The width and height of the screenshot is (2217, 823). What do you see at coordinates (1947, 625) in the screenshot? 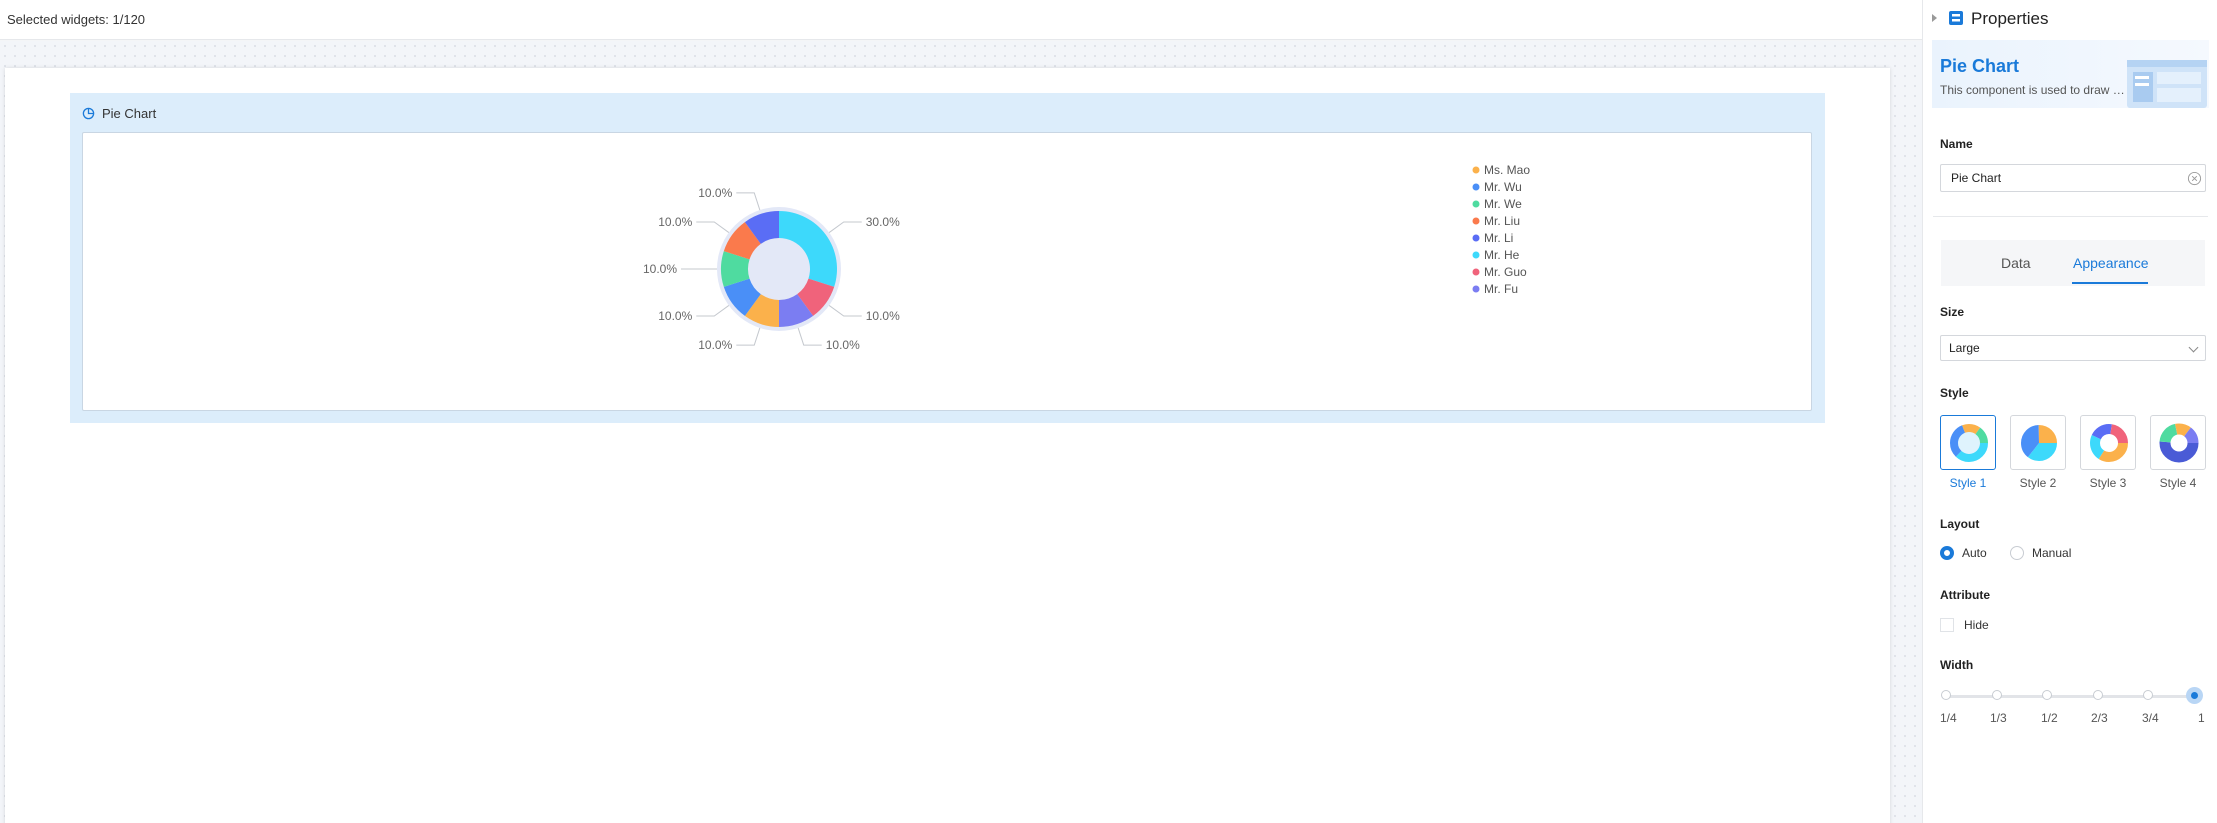
I see `checkbox-box` at bounding box center [1947, 625].